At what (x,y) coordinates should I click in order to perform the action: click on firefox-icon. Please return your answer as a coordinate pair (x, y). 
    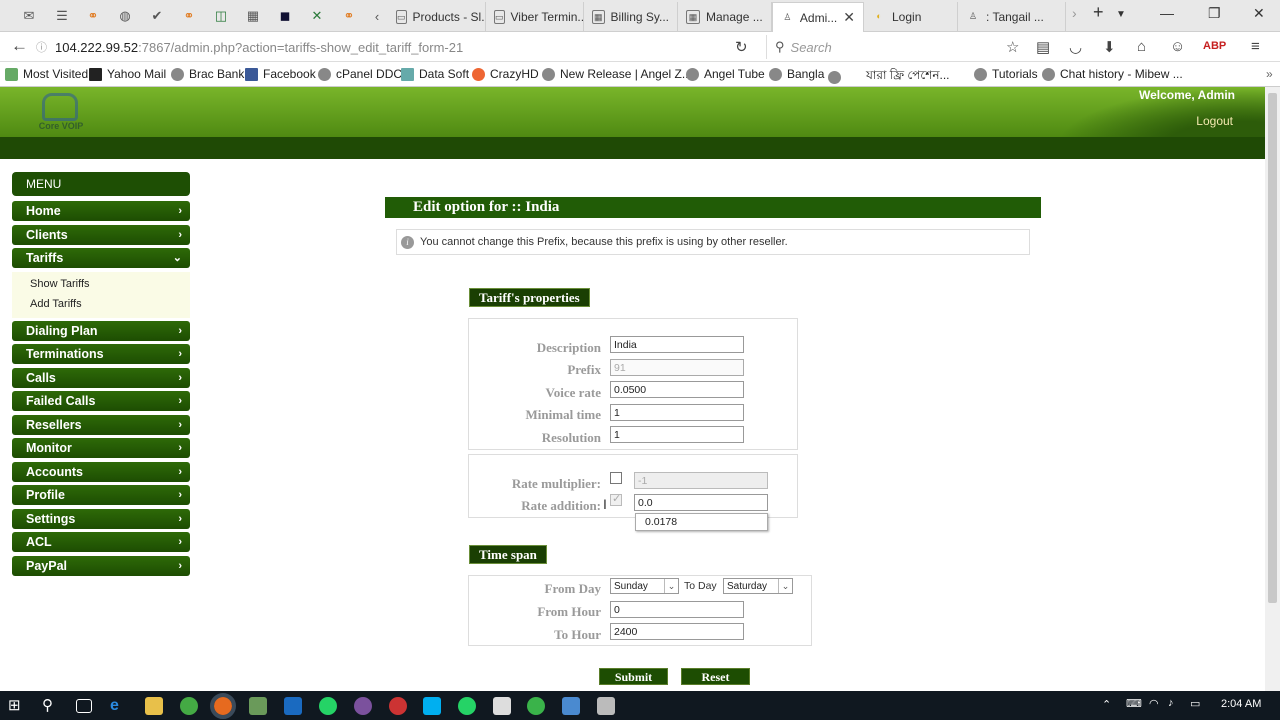
    Looking at the image, I should click on (223, 706).